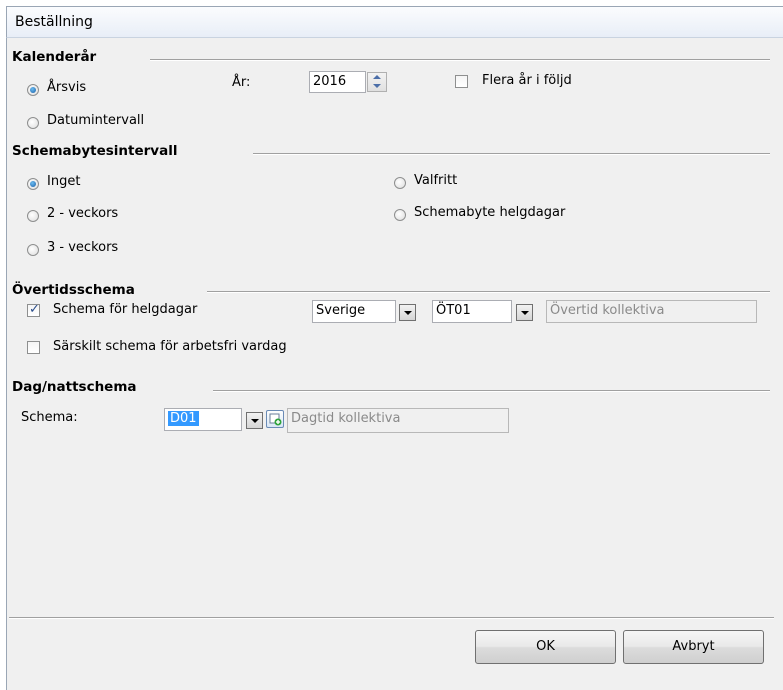  I want to click on cancel-button: Avbryt, so click(693, 647).